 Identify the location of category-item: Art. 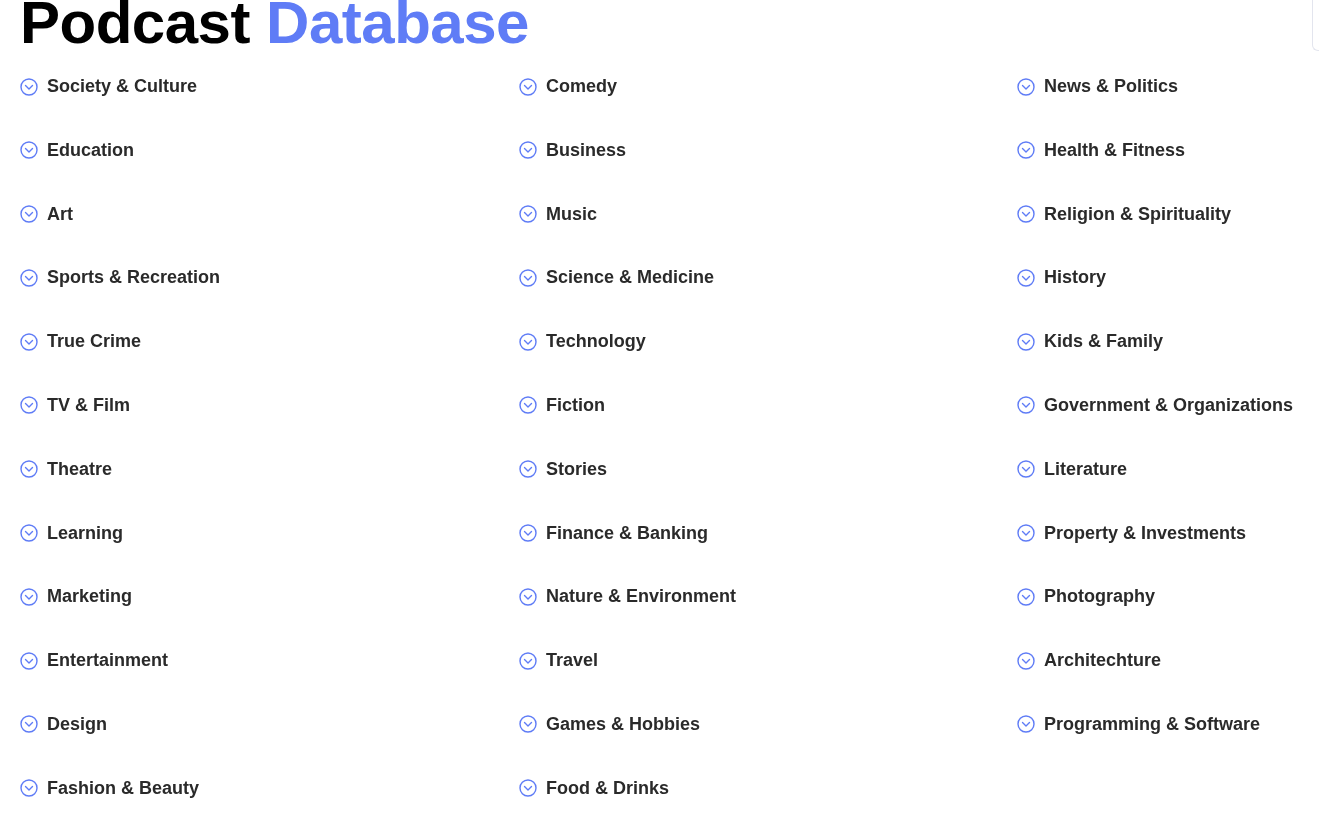
(46, 214).